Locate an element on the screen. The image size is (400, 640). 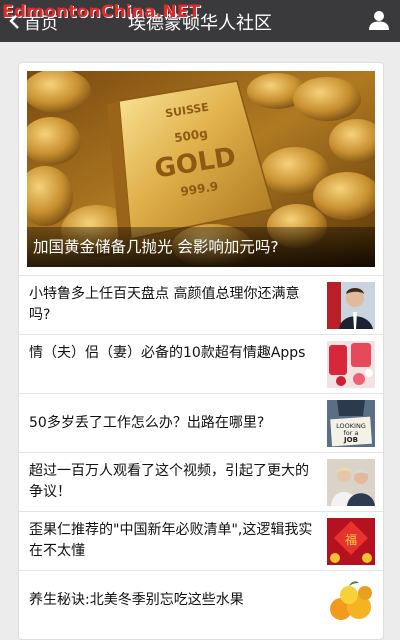
list-item: 养生秘诀:北美冬季别忘吃这些水果 is located at coordinates (201, 600).